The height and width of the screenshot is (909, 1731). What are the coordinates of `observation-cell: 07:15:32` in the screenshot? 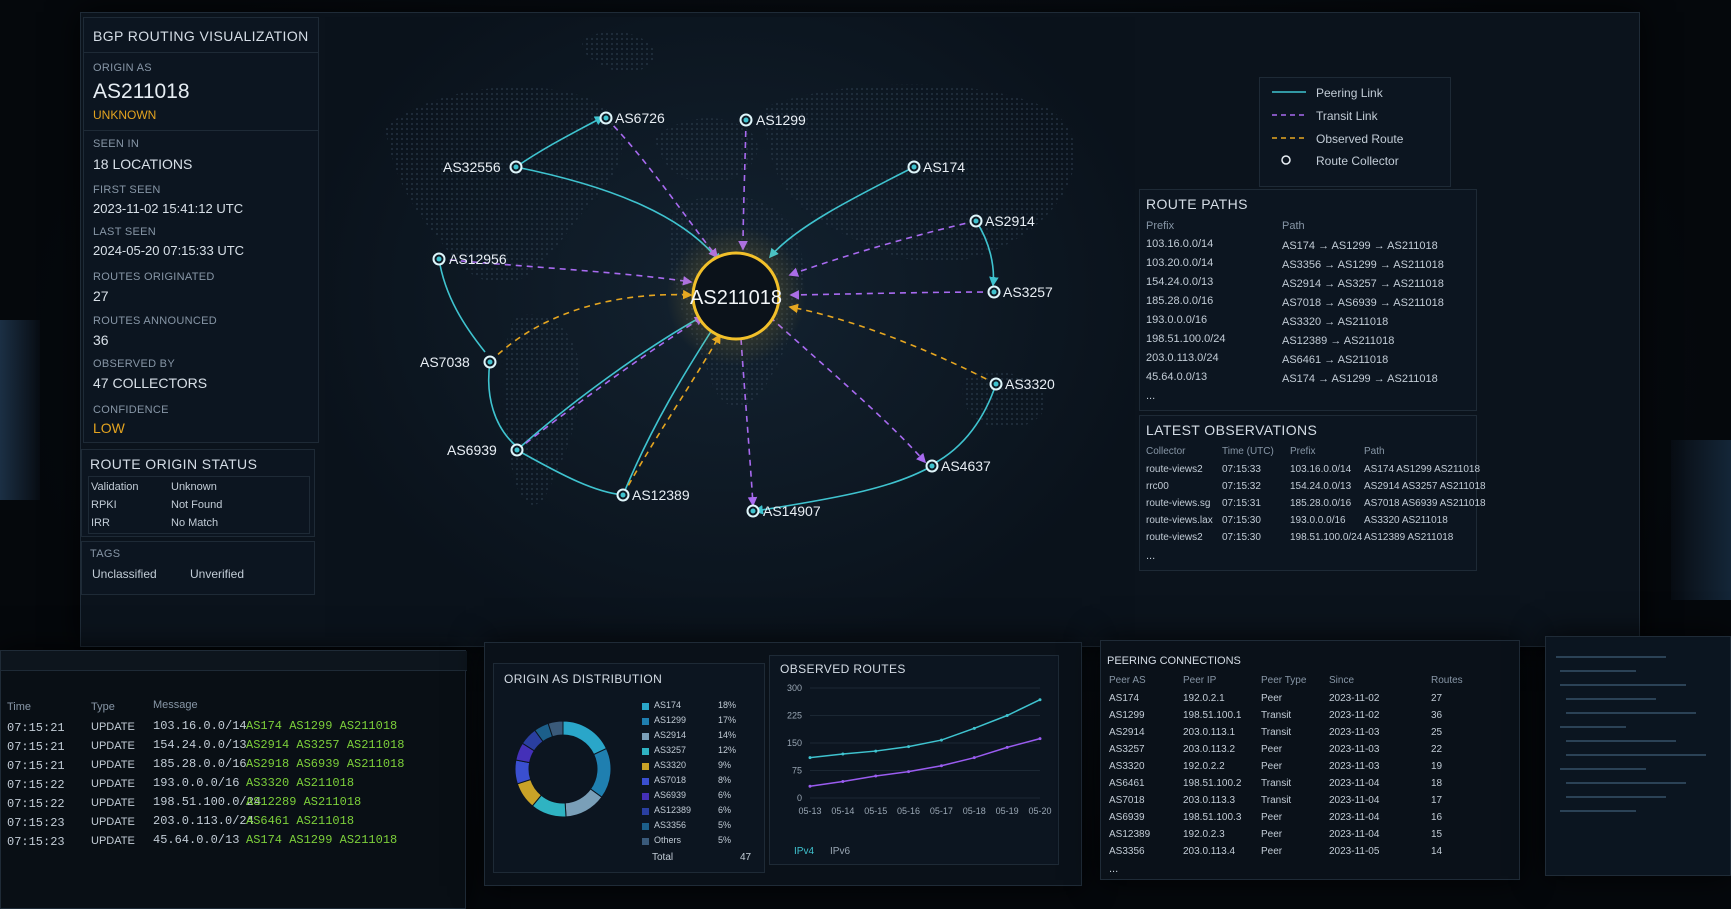 It's located at (1241, 486).